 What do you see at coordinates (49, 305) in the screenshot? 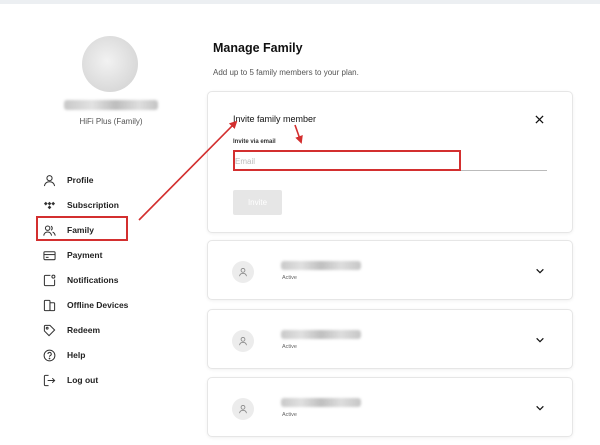
I see `devices-icon` at bounding box center [49, 305].